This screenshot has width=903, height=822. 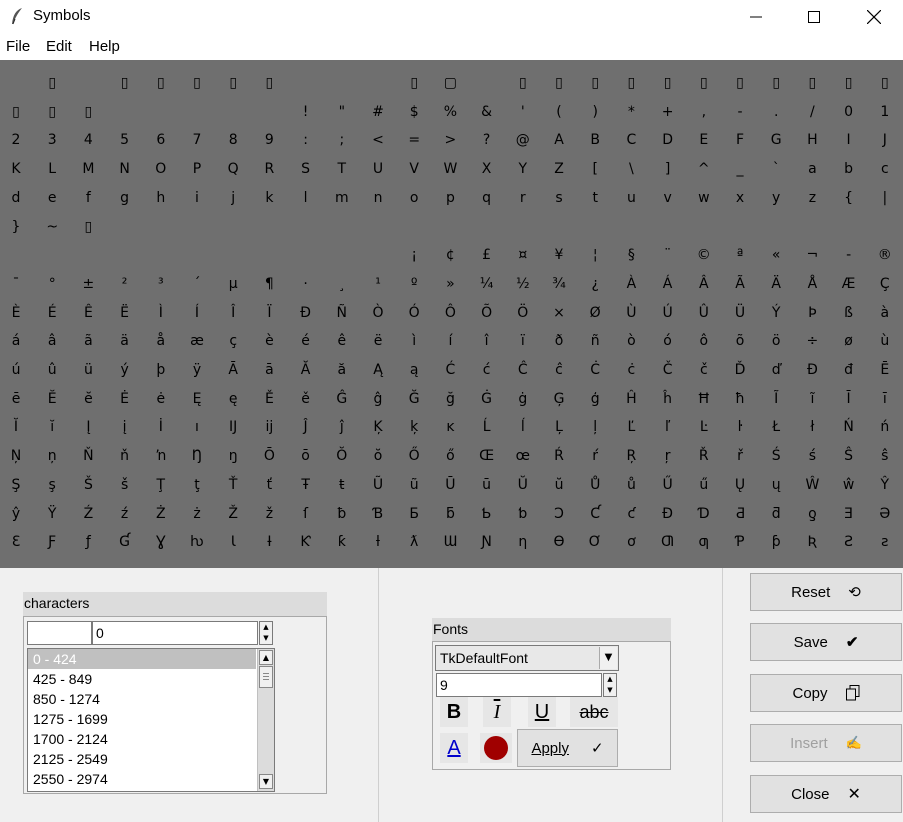 I want to click on symbol-cell: Ģ, so click(x=559, y=399).